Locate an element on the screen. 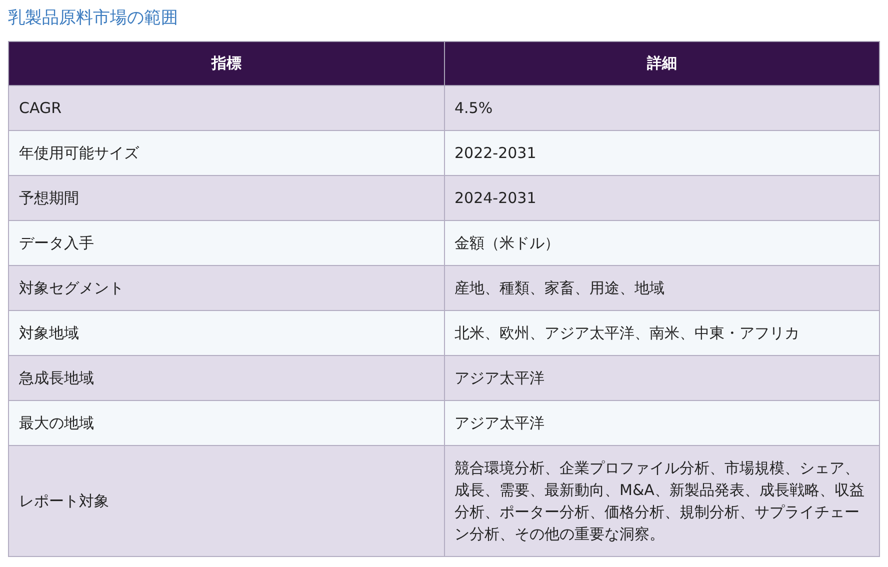 Image resolution: width=888 pixels, height=567 pixels. column-header: 詳細 is located at coordinates (661, 63).